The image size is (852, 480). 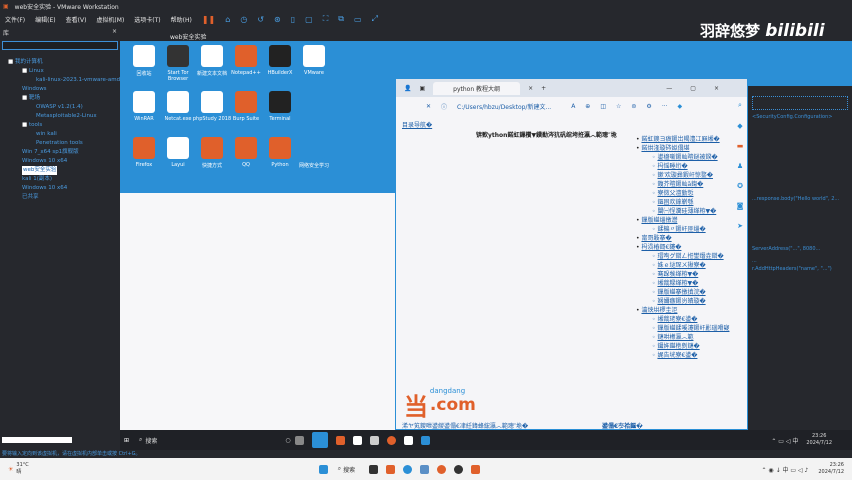 What do you see at coordinates (543, 88) in the screenshot?
I see `new-tab-icon: +` at bounding box center [543, 88].